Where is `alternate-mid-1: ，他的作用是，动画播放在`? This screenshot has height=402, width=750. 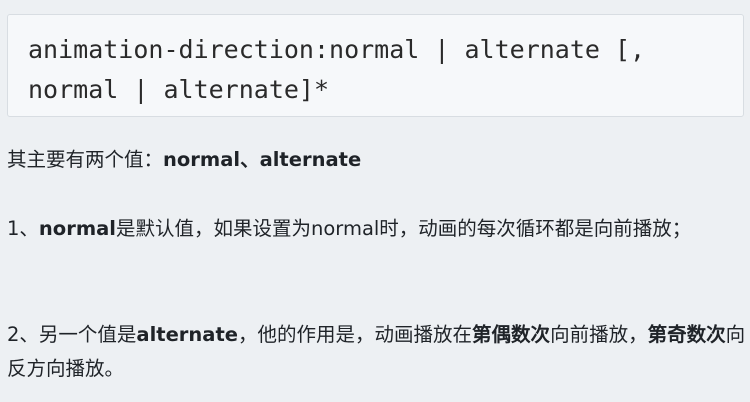
alternate-mid-1: ，他的作用是，动画播放在 is located at coordinates (355, 334).